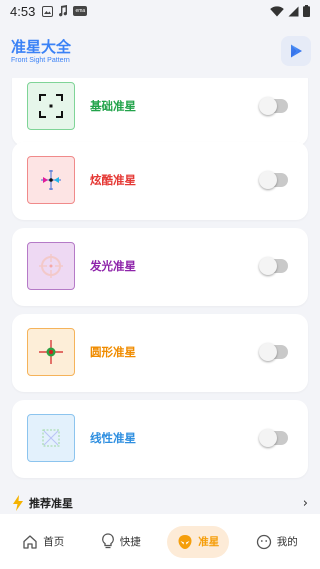 This screenshot has height=569, width=320. I want to click on crosshair-label: 发光准星, so click(113, 266).